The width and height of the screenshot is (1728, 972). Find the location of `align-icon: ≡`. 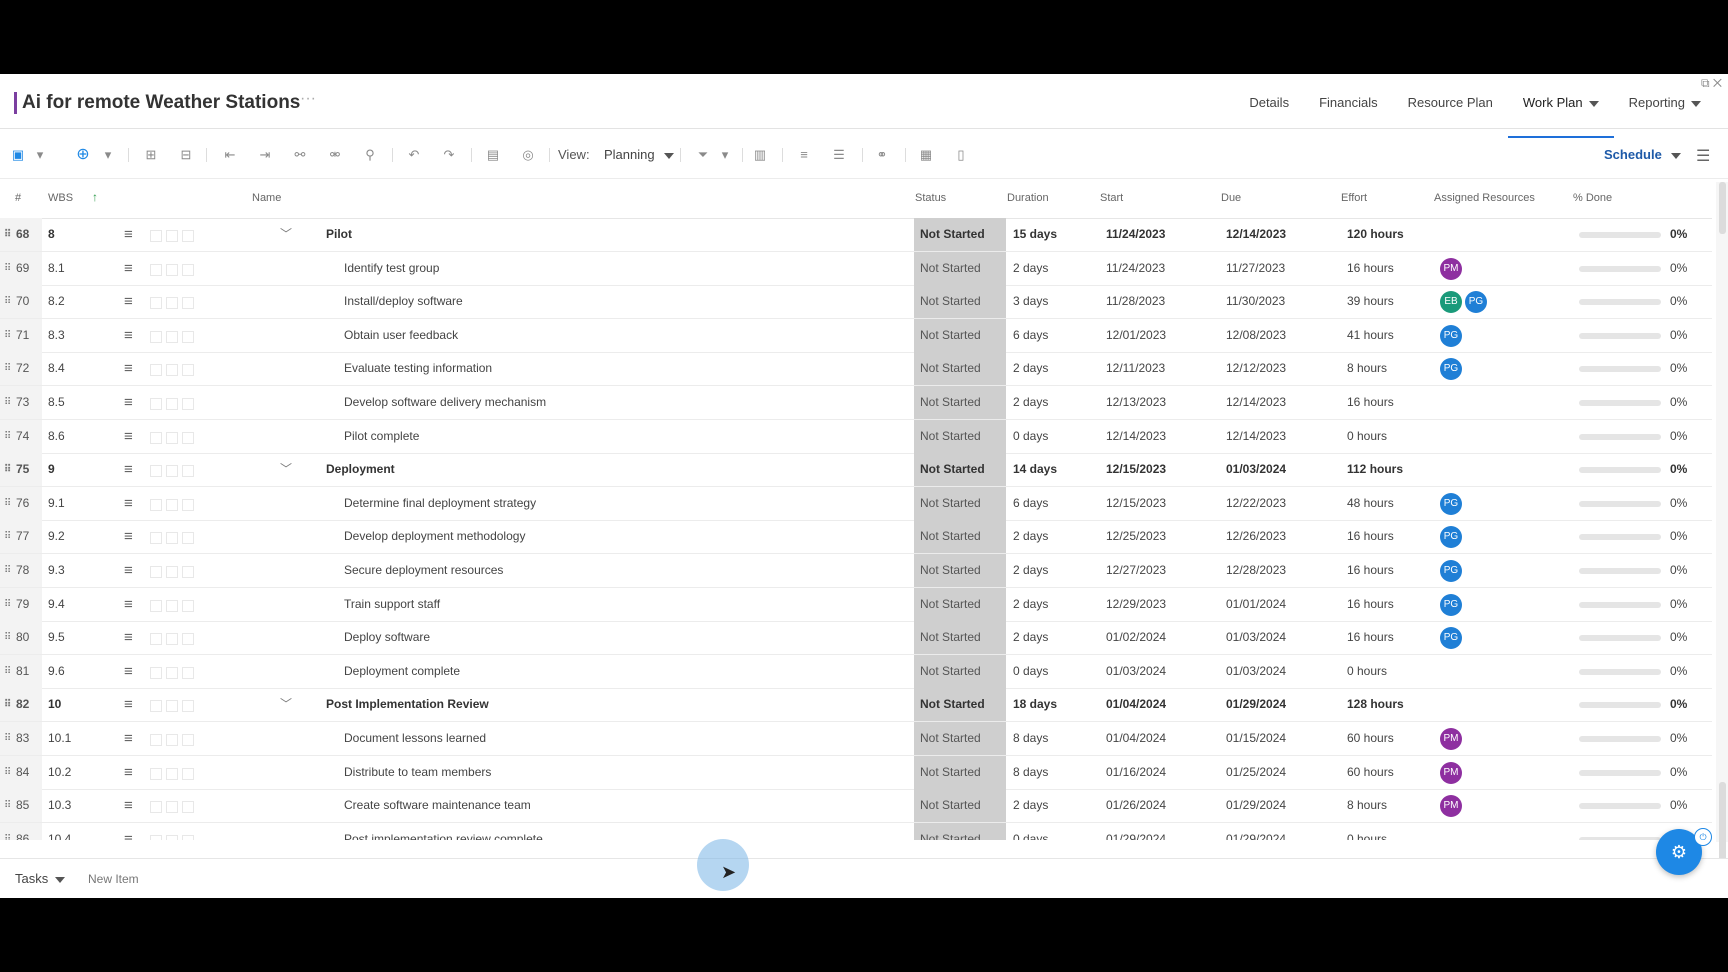

align-icon: ≡ is located at coordinates (804, 155).